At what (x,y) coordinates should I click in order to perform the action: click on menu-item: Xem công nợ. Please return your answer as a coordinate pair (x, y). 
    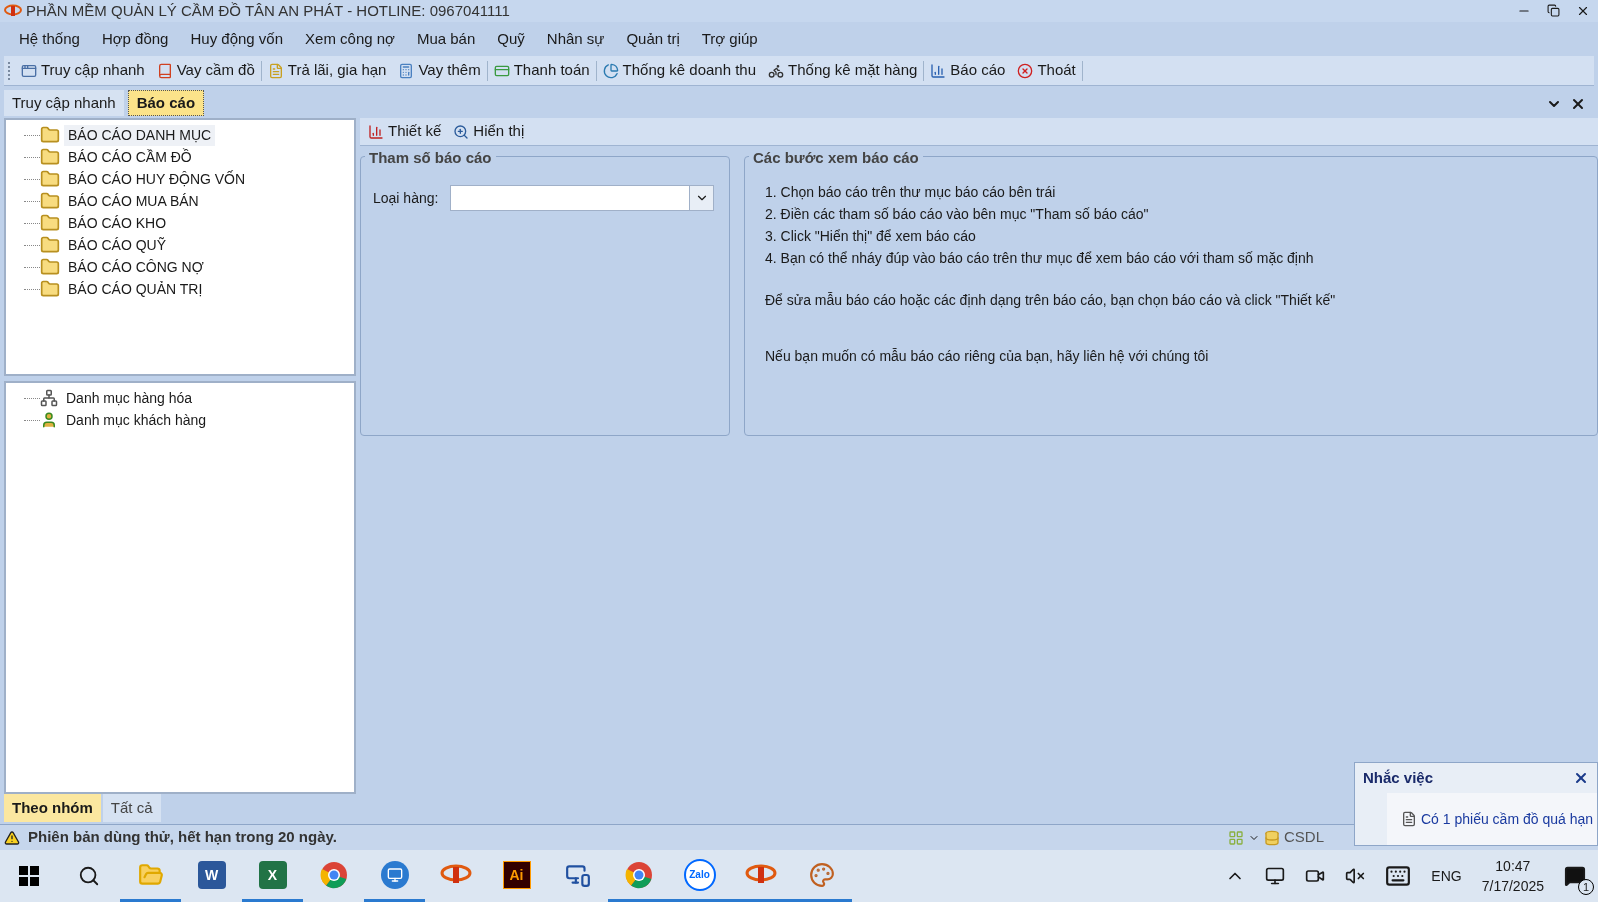
    Looking at the image, I should click on (350, 39).